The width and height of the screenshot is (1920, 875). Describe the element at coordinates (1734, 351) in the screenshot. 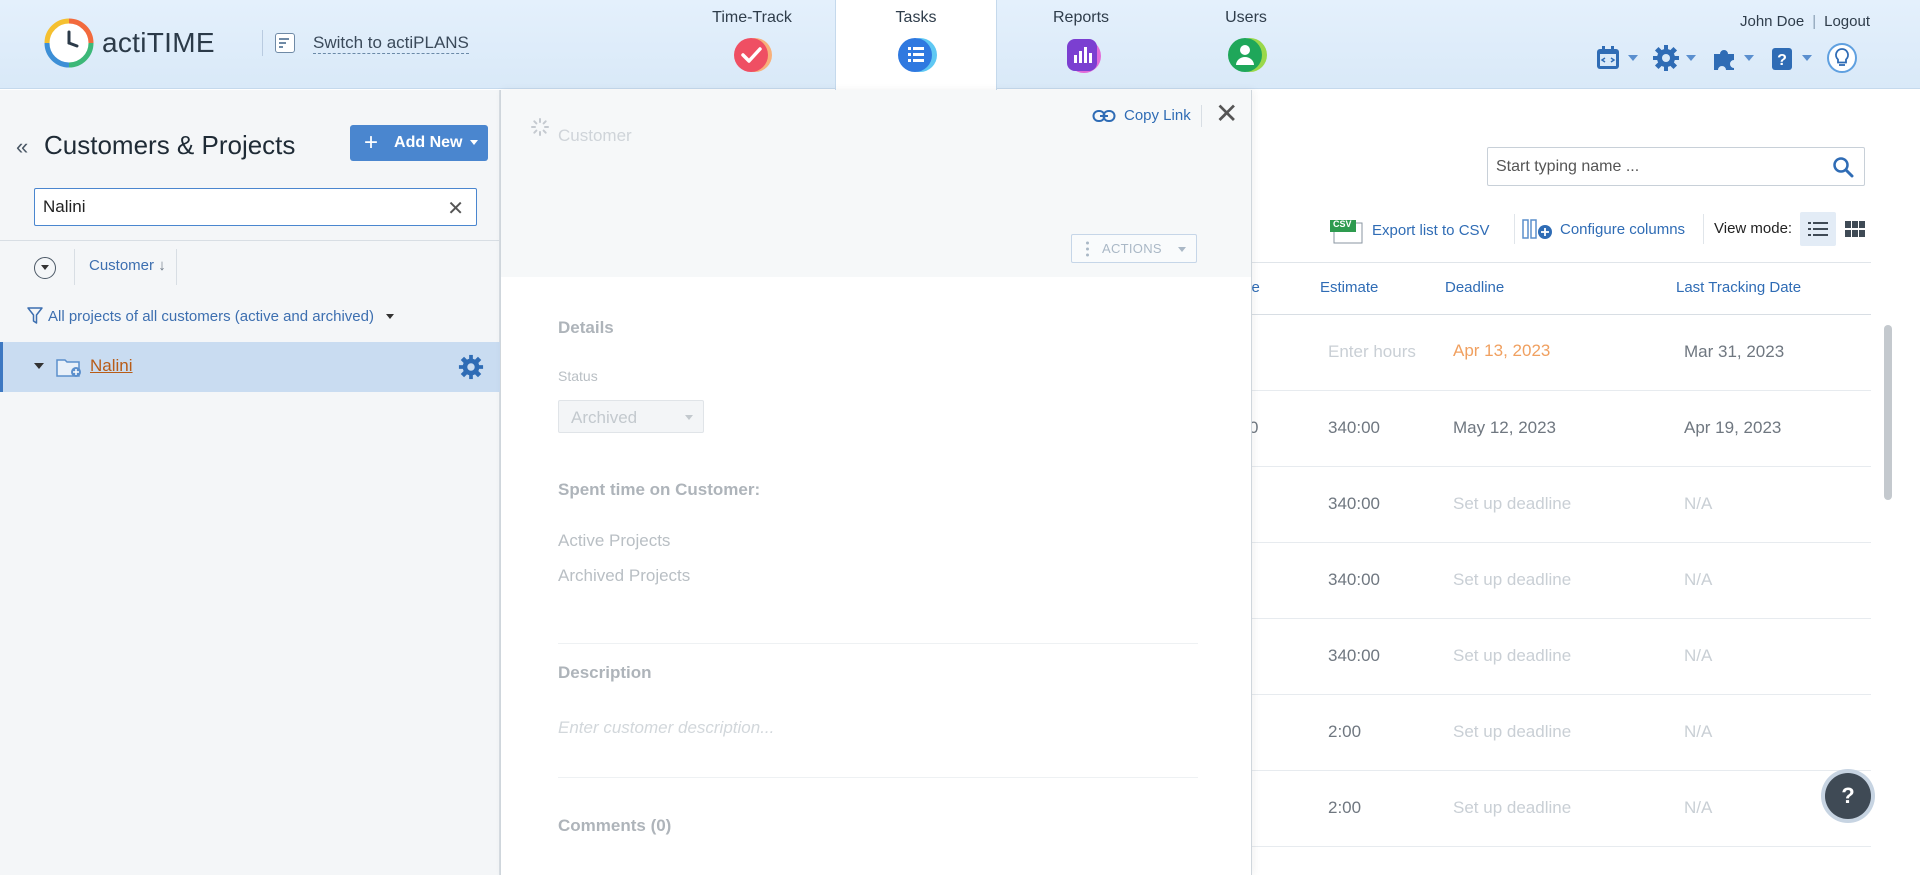

I see `last-tracking-cell: Mar 31, 2023` at that location.